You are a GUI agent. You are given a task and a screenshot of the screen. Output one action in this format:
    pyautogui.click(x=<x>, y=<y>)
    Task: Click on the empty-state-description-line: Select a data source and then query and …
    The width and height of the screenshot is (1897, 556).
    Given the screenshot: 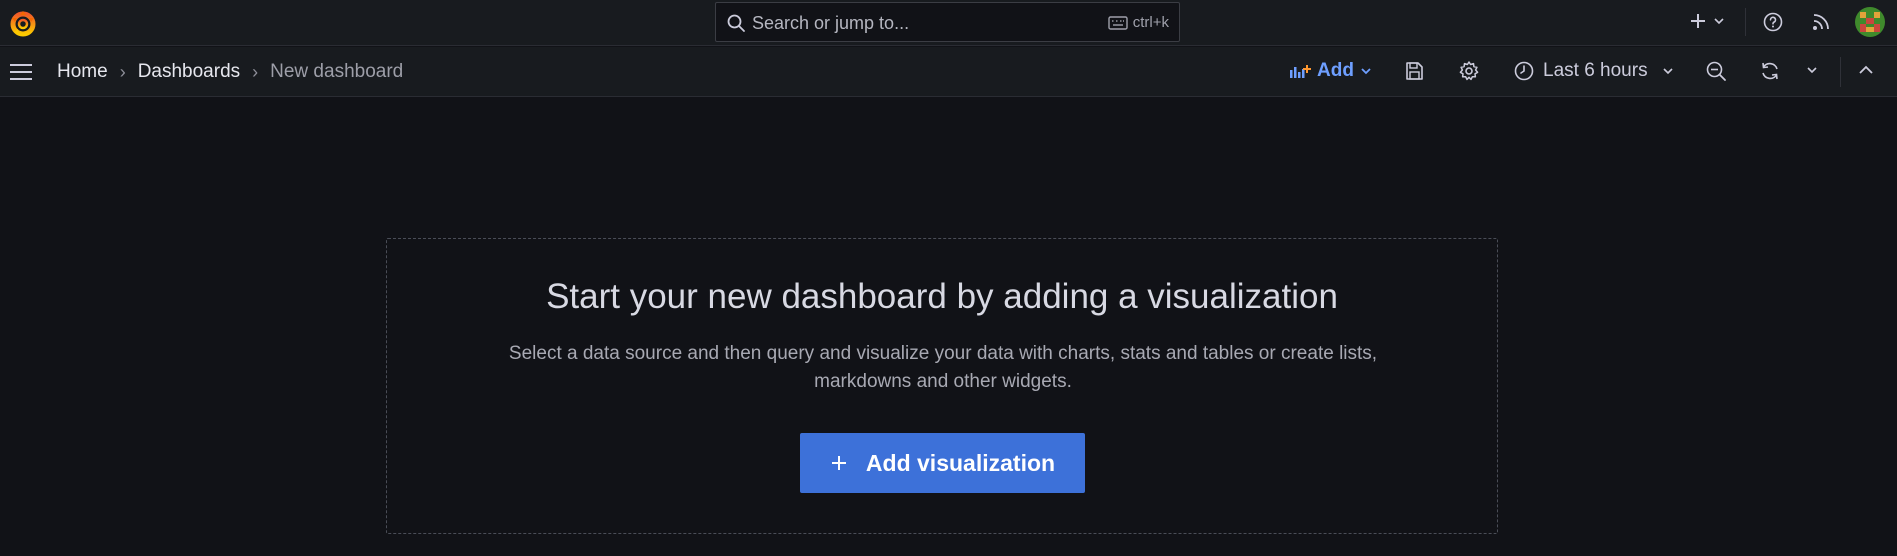 What is the action you would take?
    pyautogui.click(x=943, y=353)
    